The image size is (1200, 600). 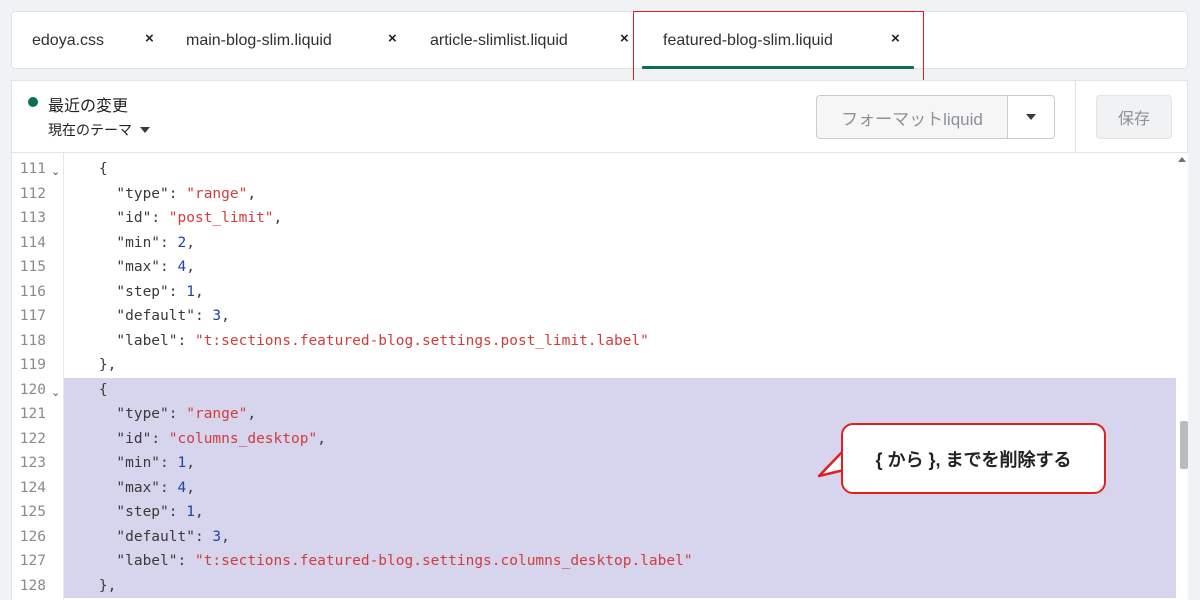 I want to click on editor-header: 最近の変更 現在のテーマ フォーマットliquid 保存, so click(x=599, y=116).